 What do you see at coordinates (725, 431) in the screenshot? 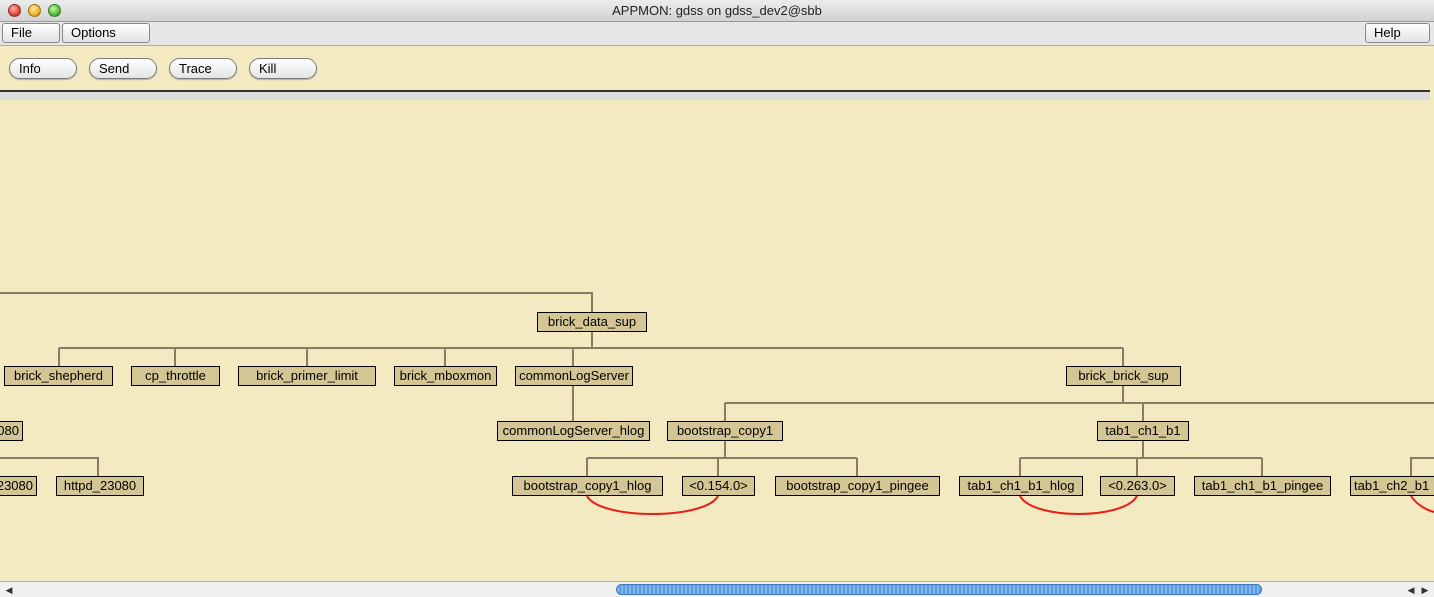
I see `tree-node-bootstrap-copy1: bootstrap_copy1` at bounding box center [725, 431].